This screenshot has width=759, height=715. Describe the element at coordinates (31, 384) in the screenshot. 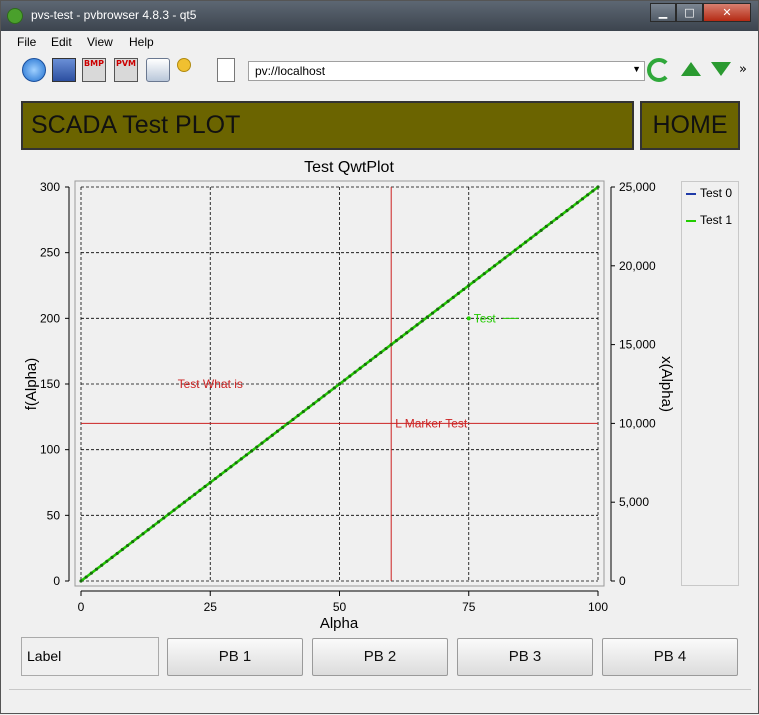

I see `y-axis-label: f(Alpha)` at that location.